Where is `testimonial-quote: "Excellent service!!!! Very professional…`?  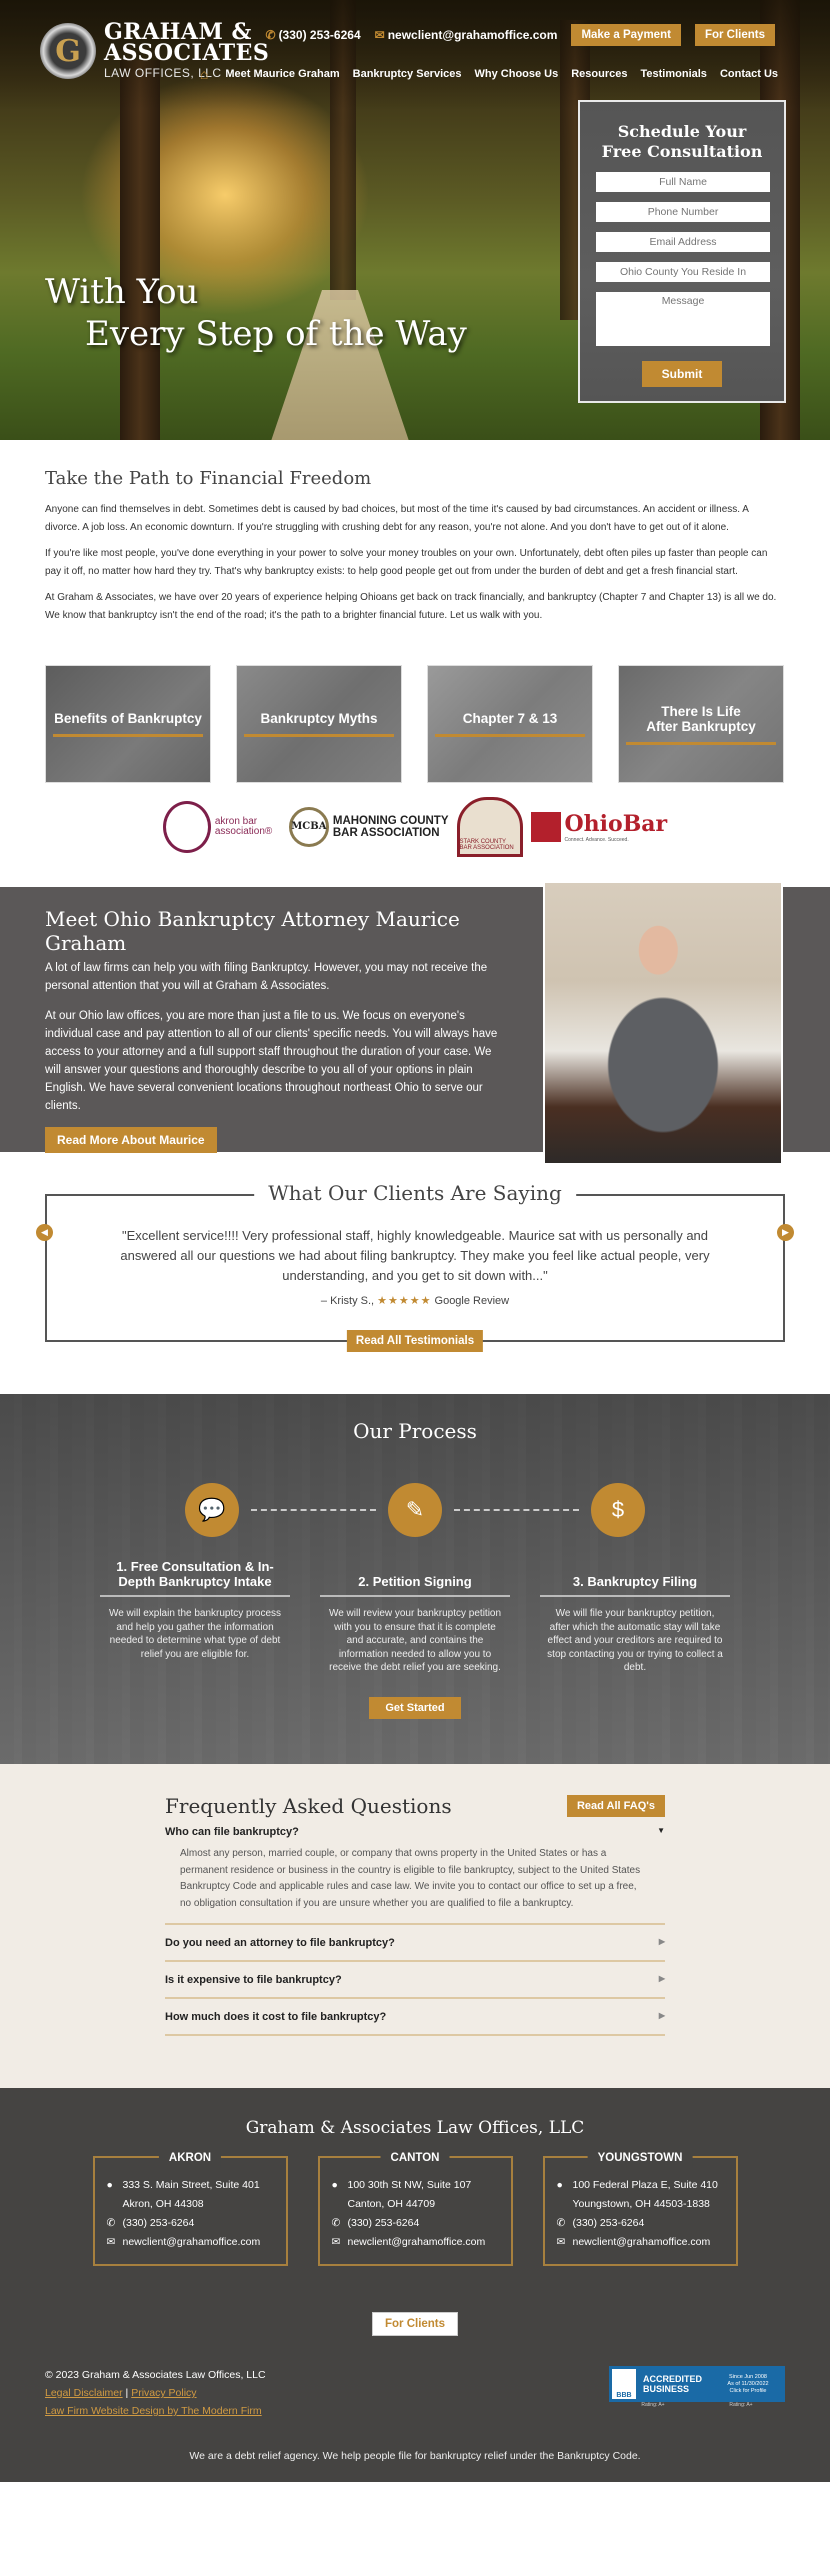
testimonial-quote: "Excellent service!!!! Very professional… is located at coordinates (415, 1255).